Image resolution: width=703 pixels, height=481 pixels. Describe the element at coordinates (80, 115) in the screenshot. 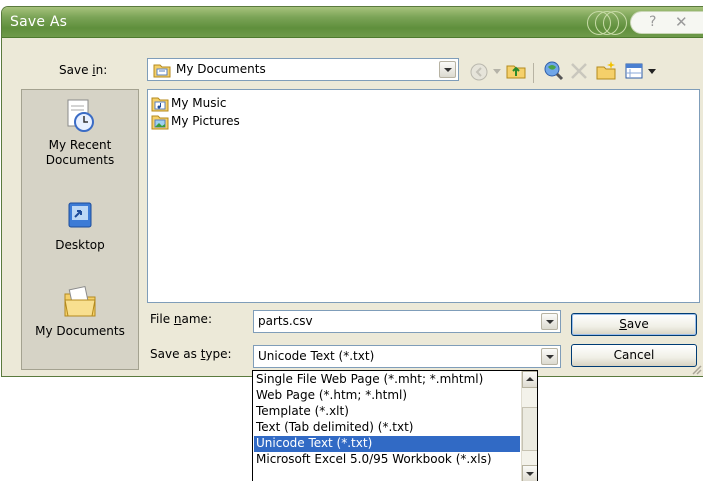

I see `recent-documents-icon` at that location.